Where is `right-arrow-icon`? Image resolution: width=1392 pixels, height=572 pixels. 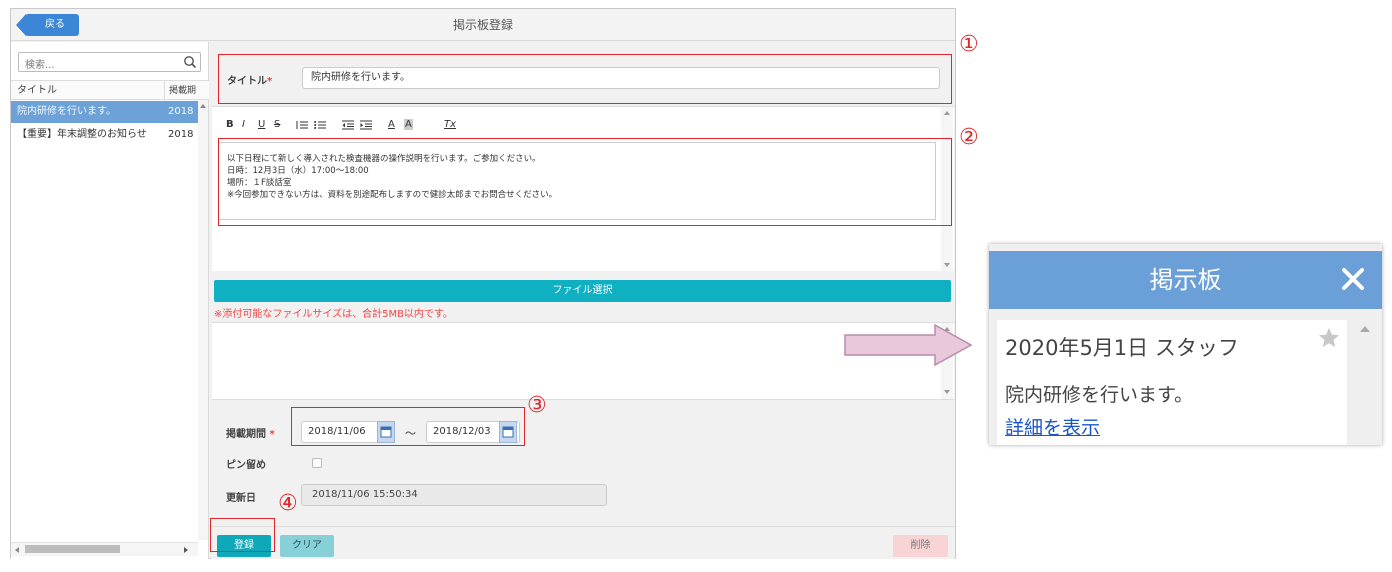
right-arrow-icon is located at coordinates (908, 345).